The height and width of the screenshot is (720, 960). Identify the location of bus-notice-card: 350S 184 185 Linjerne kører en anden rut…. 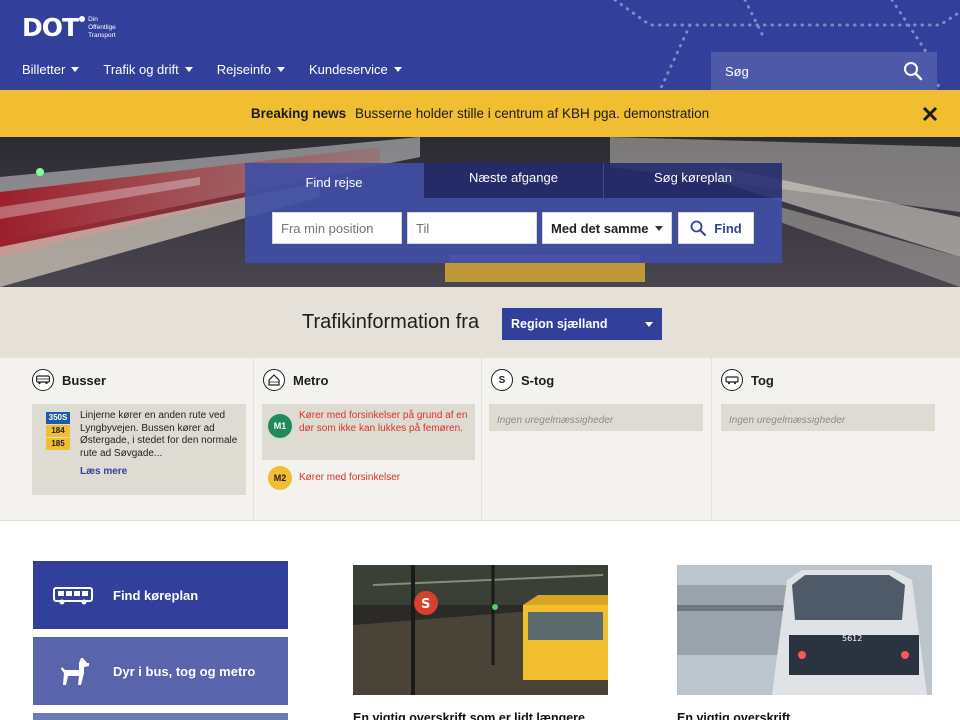
(139, 449).